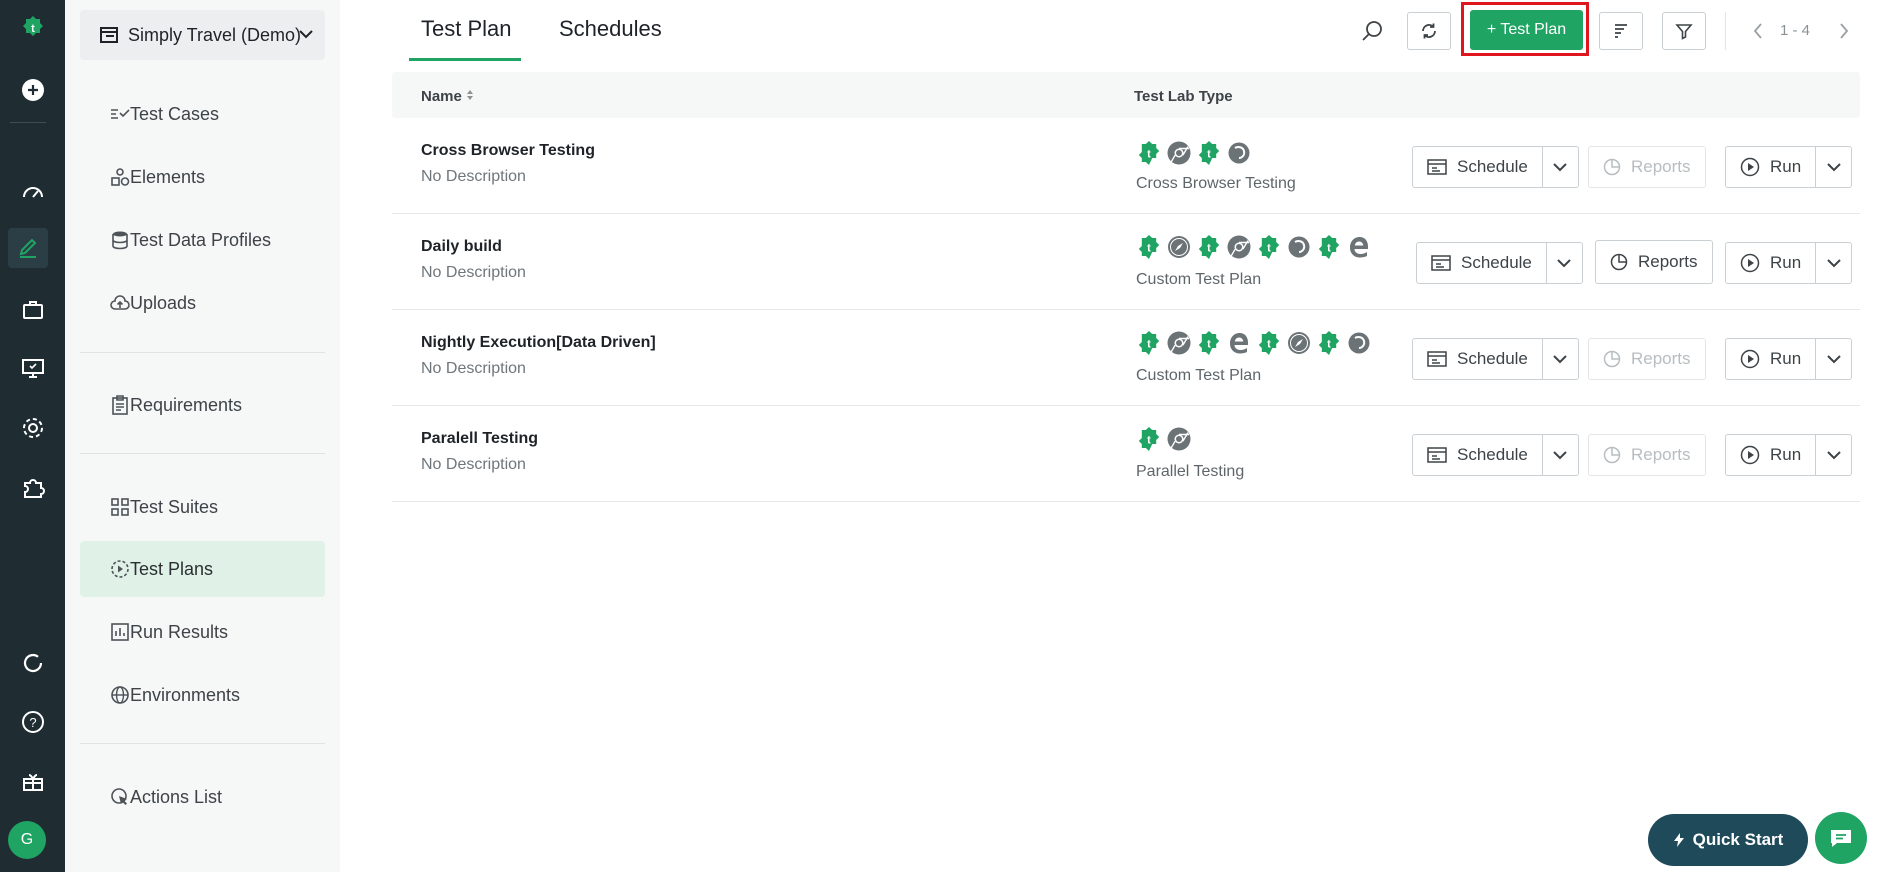 The width and height of the screenshot is (1892, 872). What do you see at coordinates (1661, 358) in the screenshot?
I see `reports-label: Reports` at bounding box center [1661, 358].